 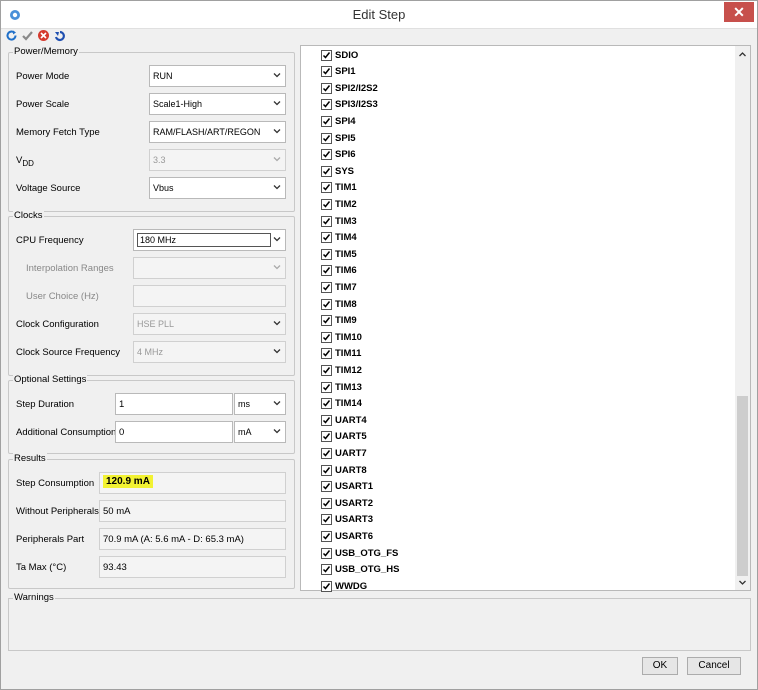 I want to click on scroll-up-icon, so click(x=742, y=54).